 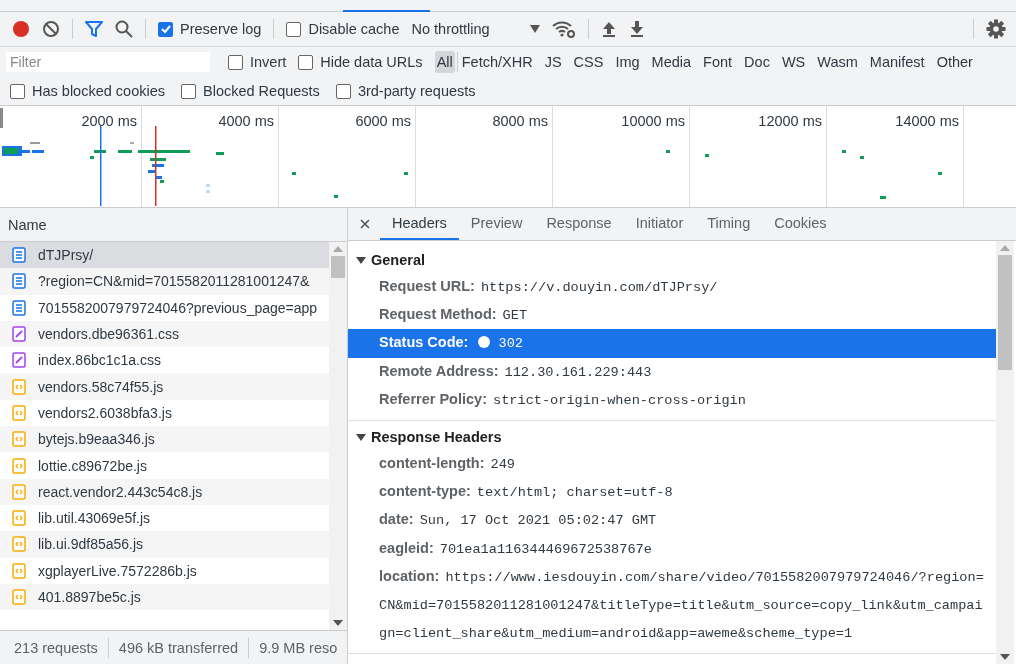 What do you see at coordinates (108, 62) in the screenshot?
I see `filter-field: Filter` at bounding box center [108, 62].